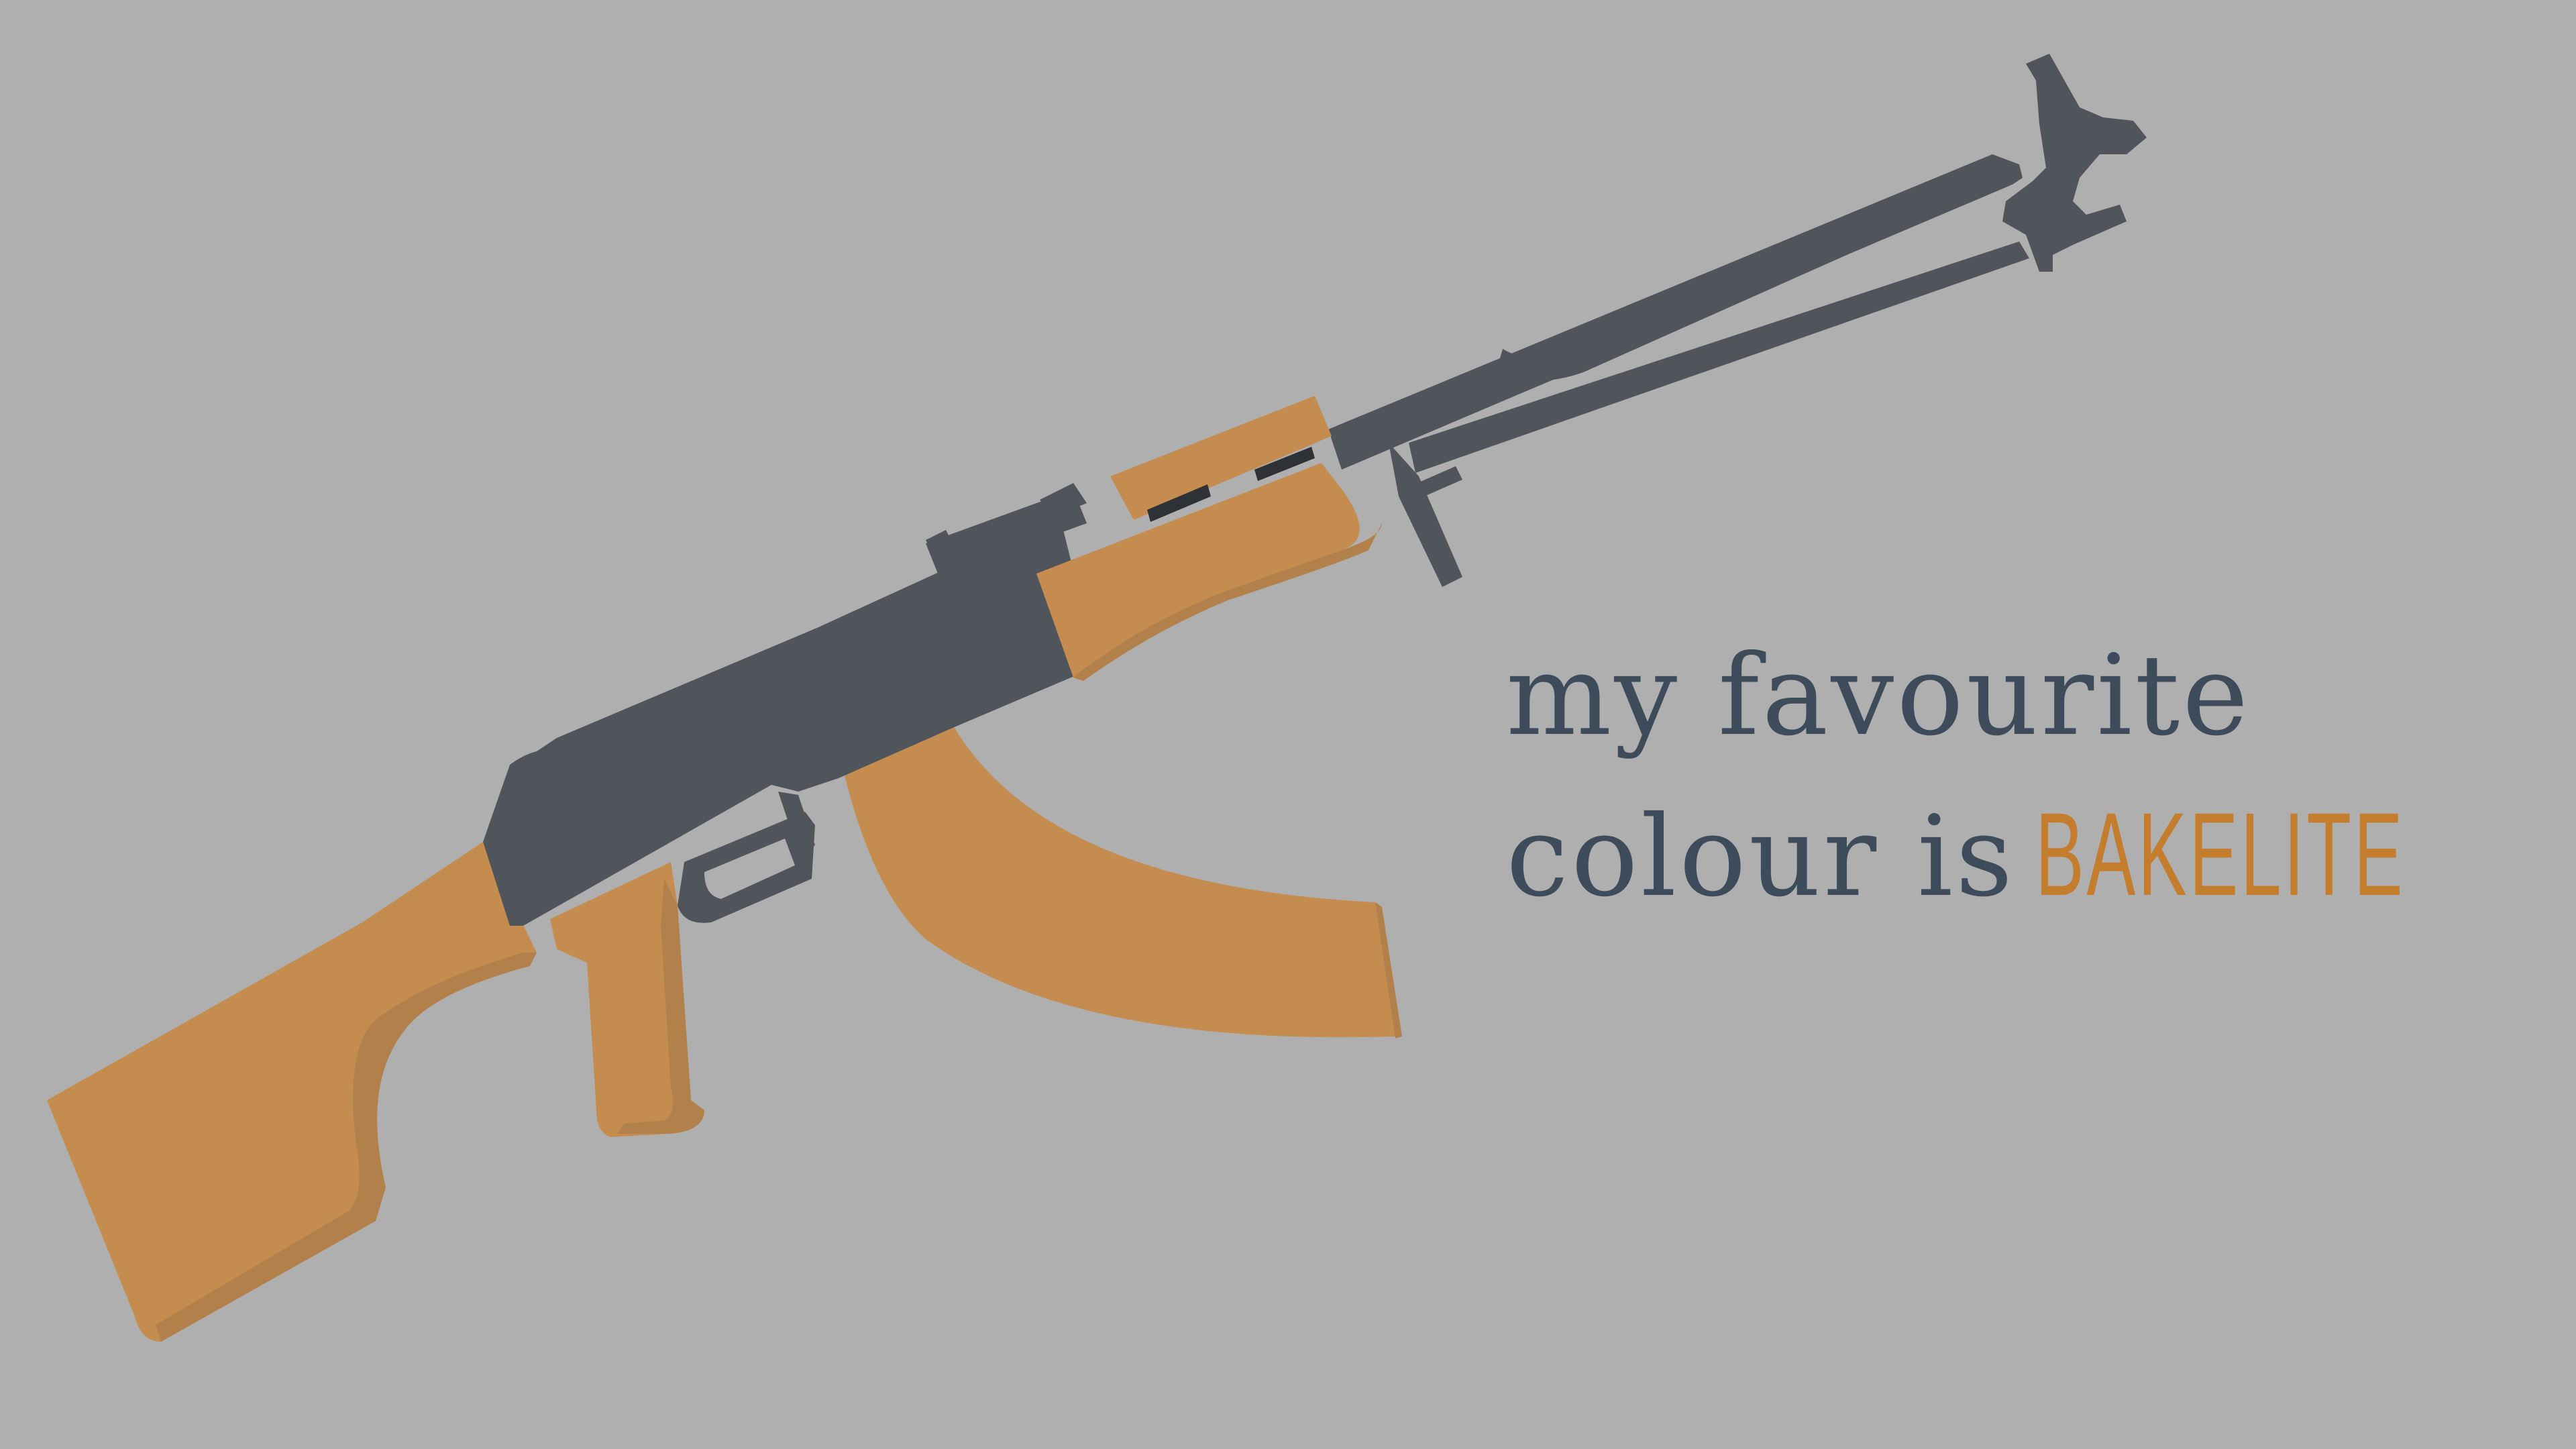  I want to click on caption-prefix: colour is, so click(1761, 857).